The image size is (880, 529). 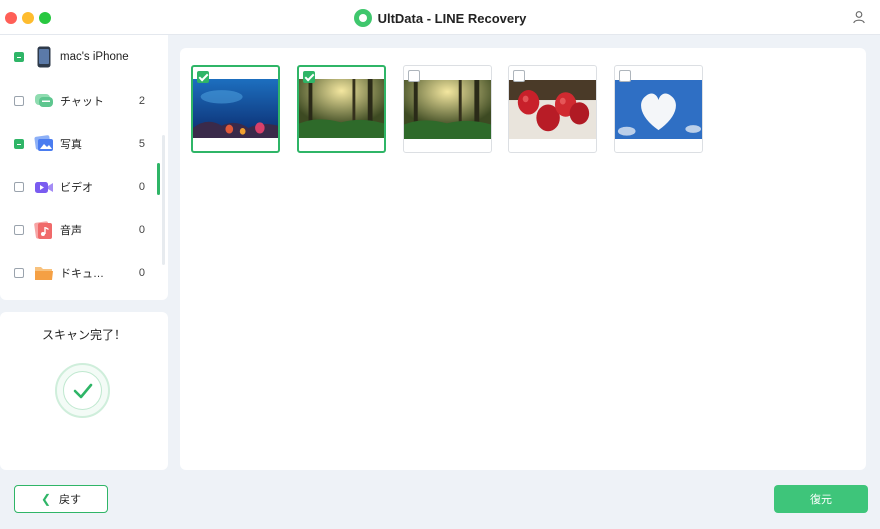 What do you see at coordinates (19, 230) in the screenshot?
I see `audio-checkbox` at bounding box center [19, 230].